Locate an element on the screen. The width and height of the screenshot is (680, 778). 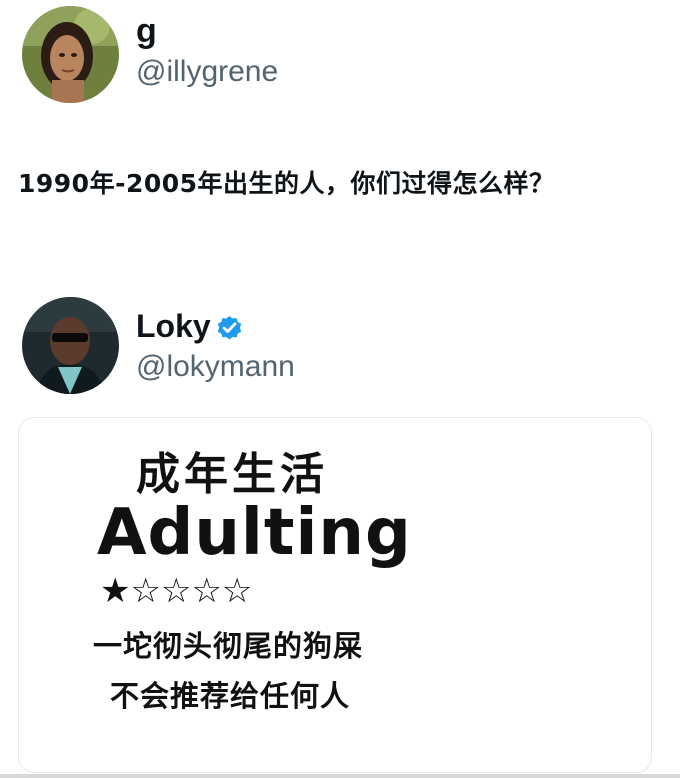
avatar-photo-woman is located at coordinates (70, 54).